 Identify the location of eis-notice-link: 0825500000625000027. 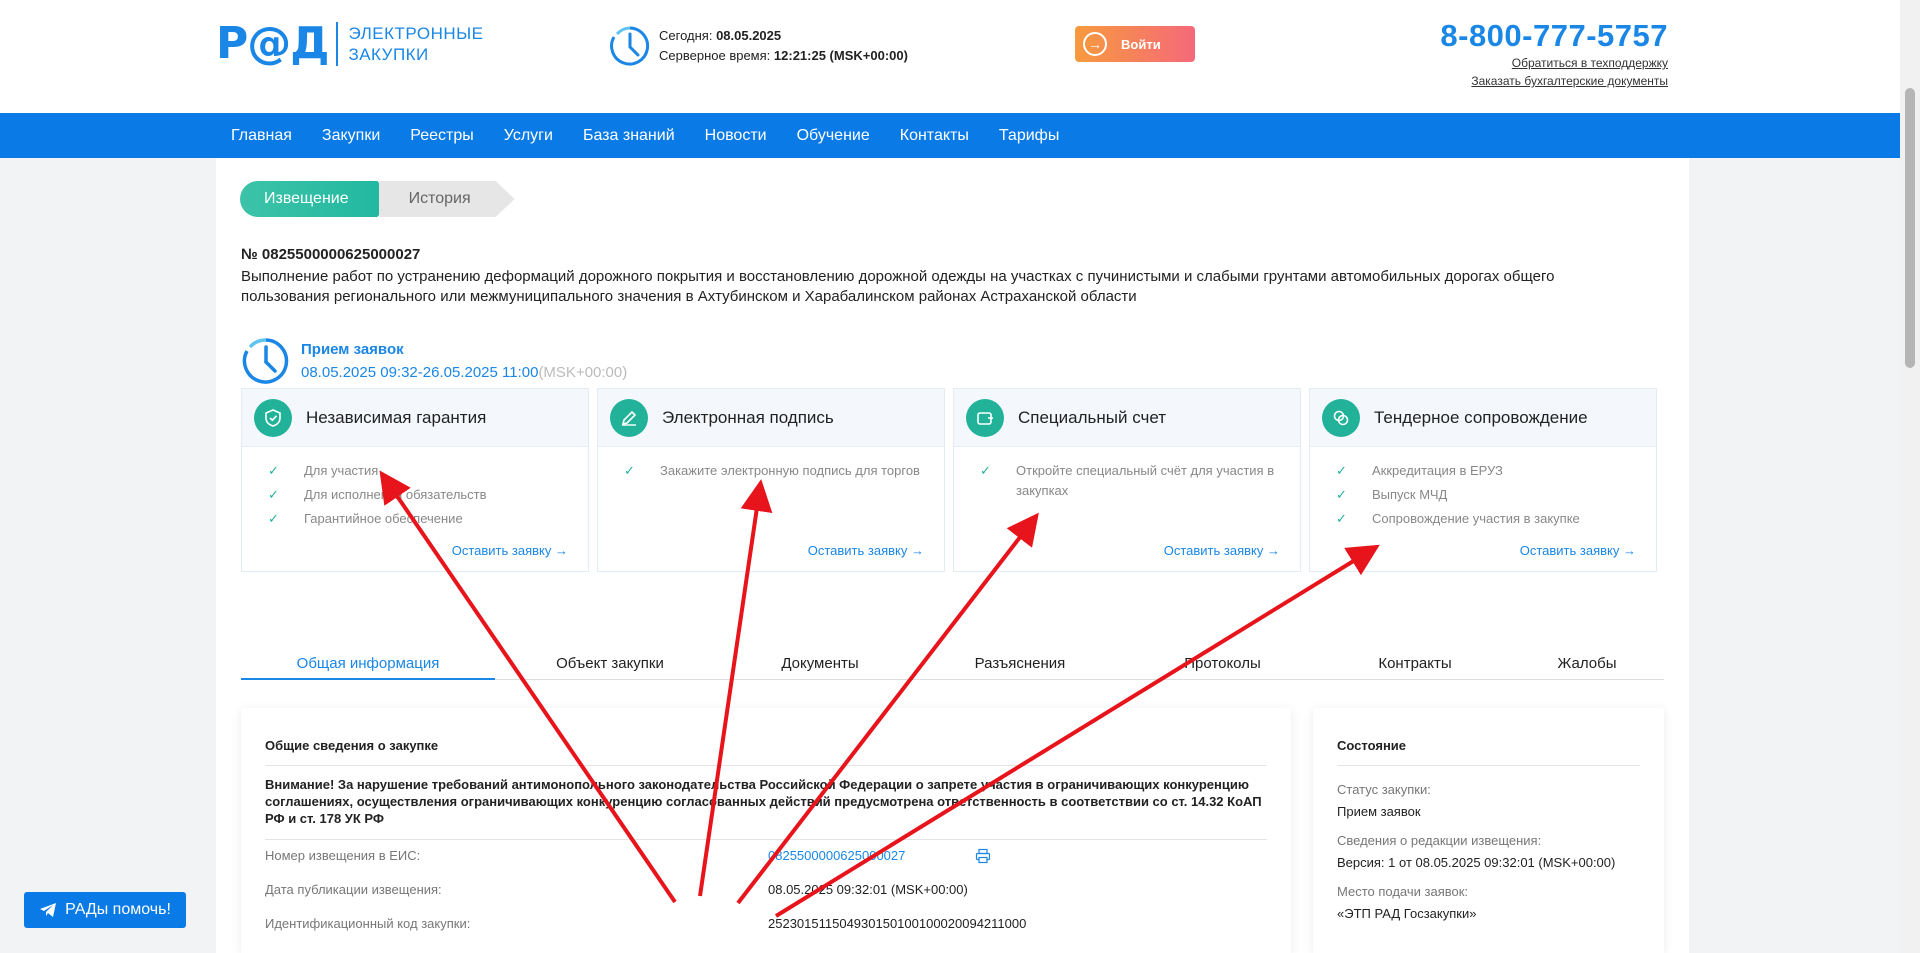
(836, 855).